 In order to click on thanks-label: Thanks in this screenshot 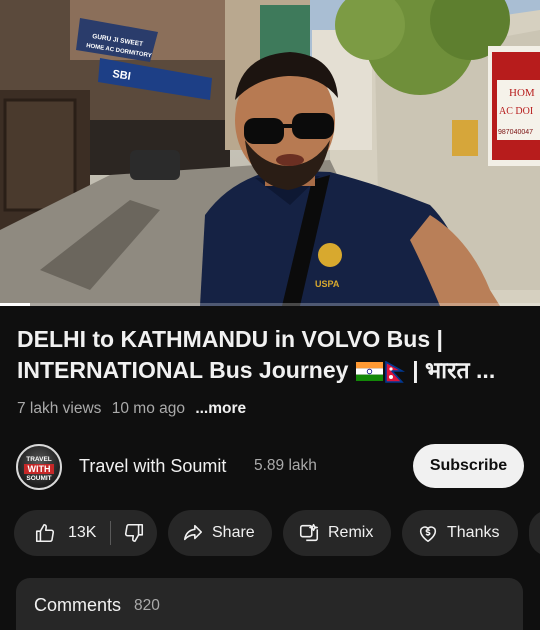, I will do `click(473, 532)`.